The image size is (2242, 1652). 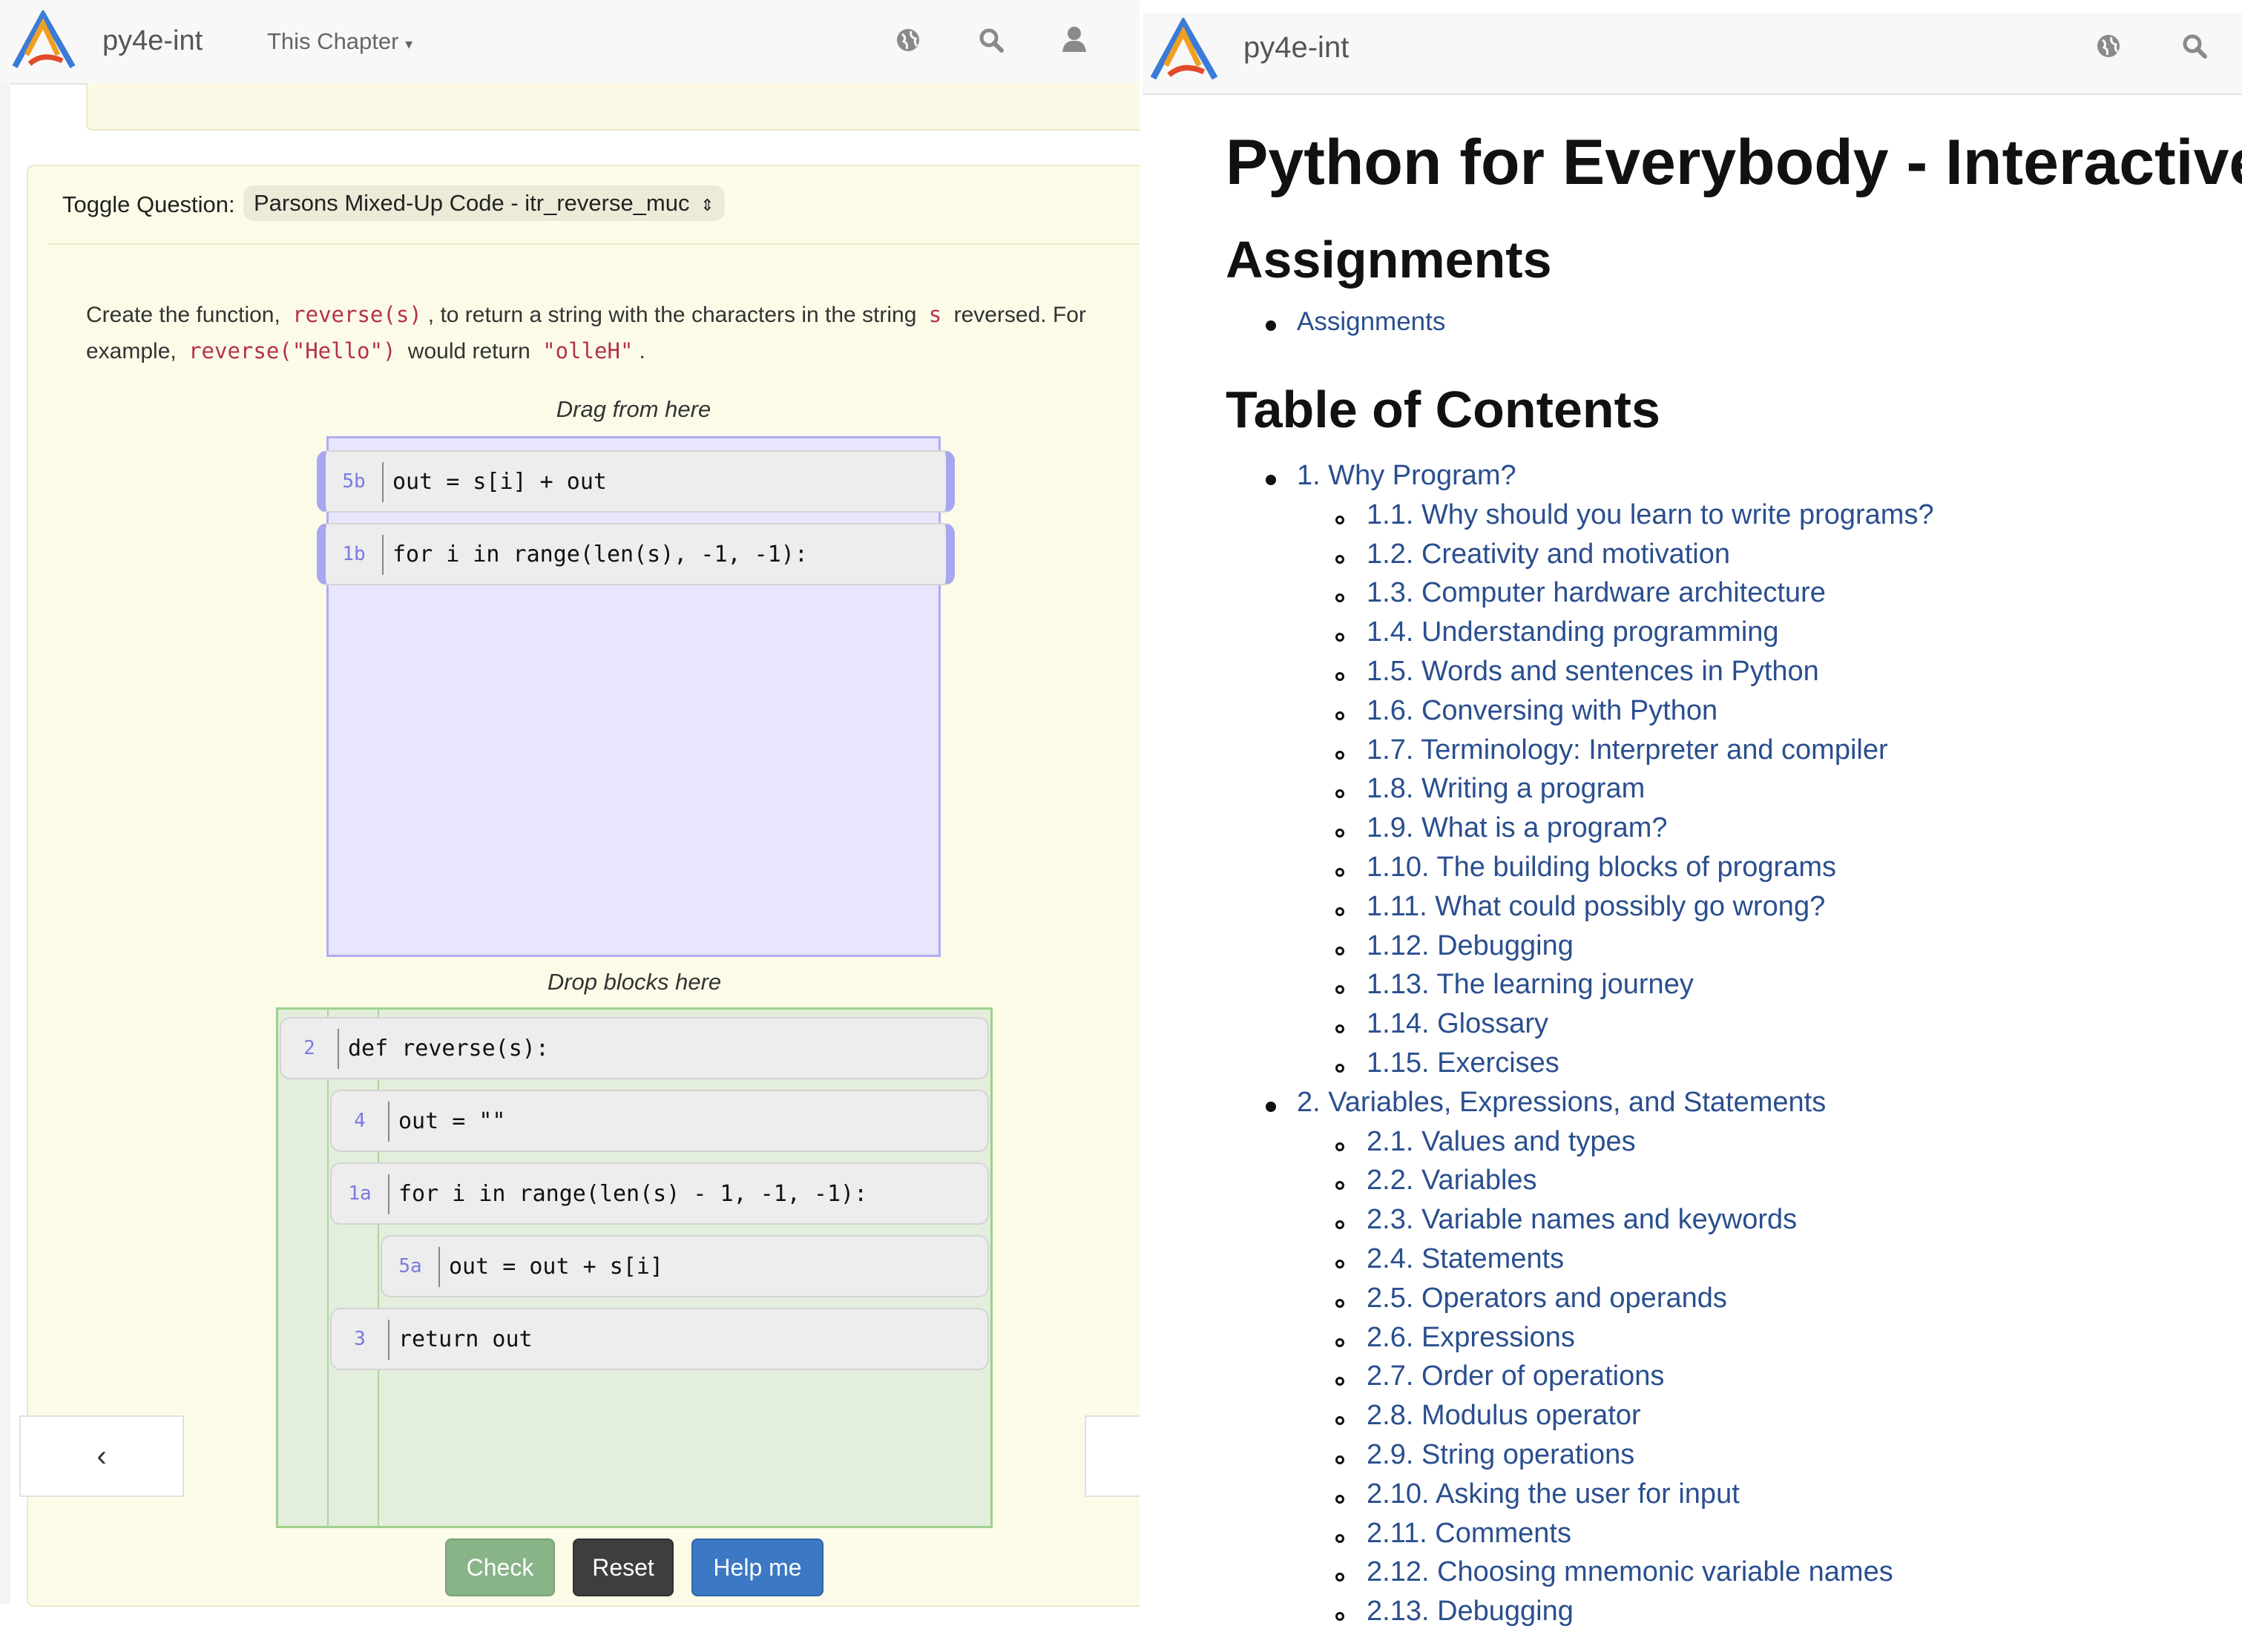 I want to click on block-label: 5a, so click(x=410, y=1266).